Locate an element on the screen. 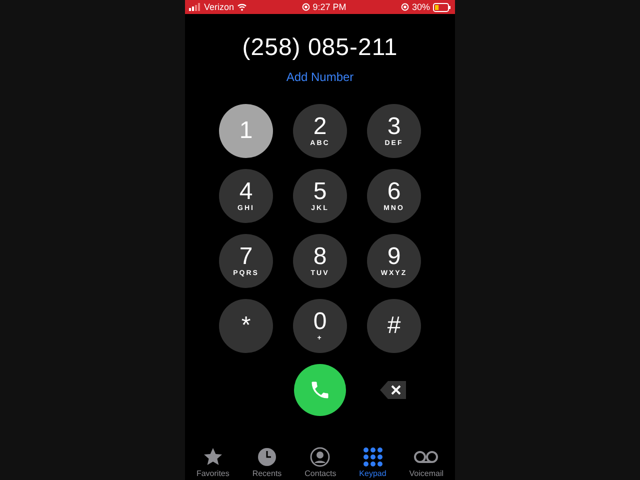 This screenshot has width=640, height=480. person-icon is located at coordinates (320, 457).